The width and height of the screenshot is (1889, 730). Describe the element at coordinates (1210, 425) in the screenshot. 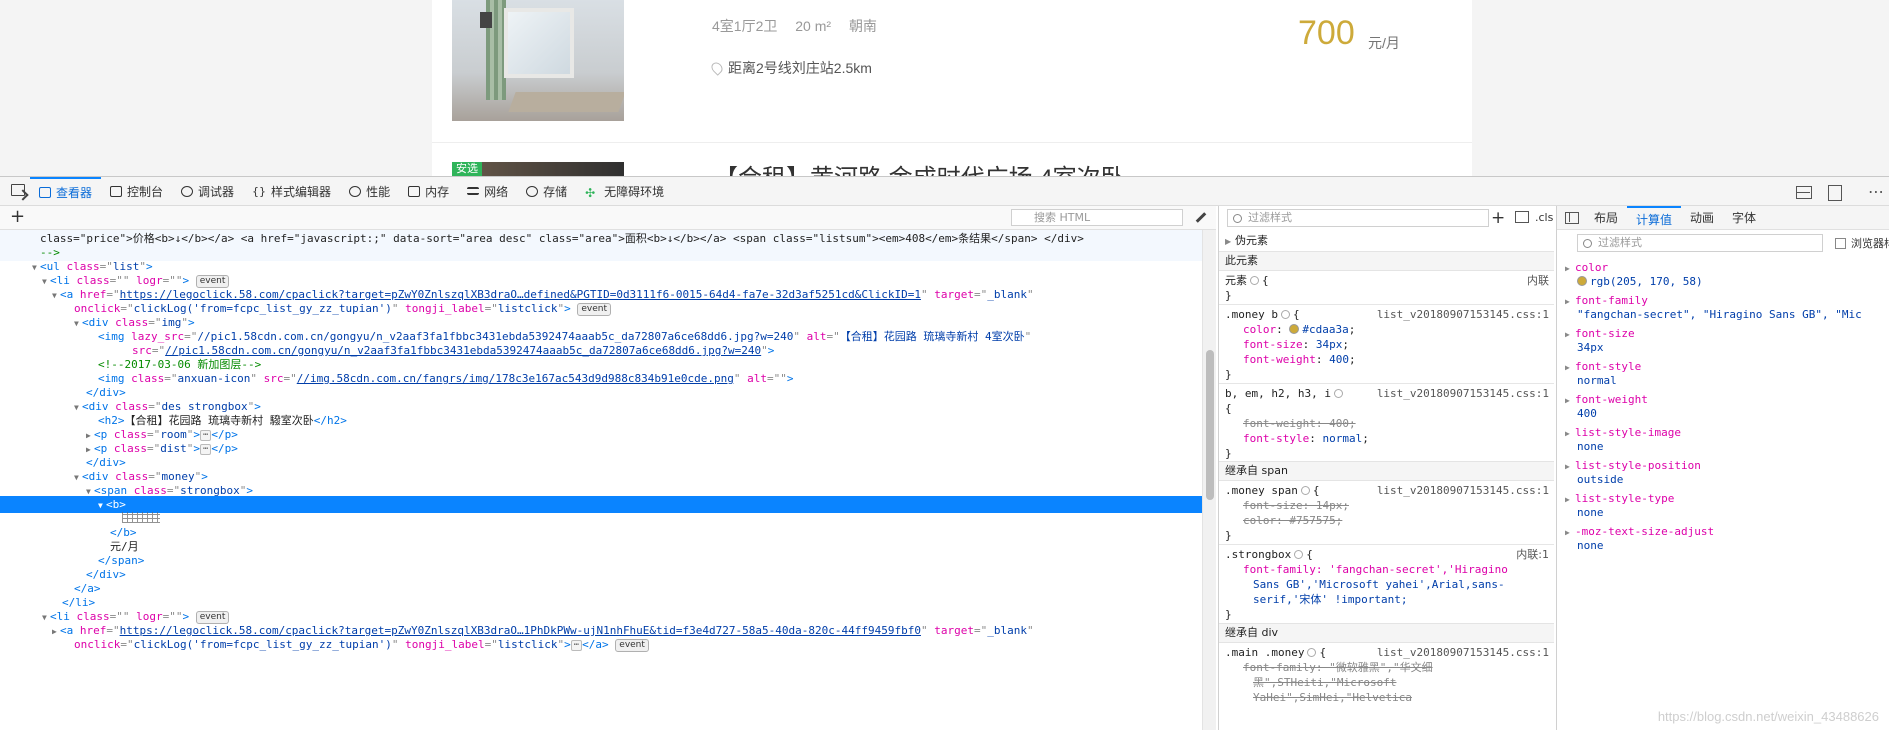

I see `scrollbar-thumb` at that location.